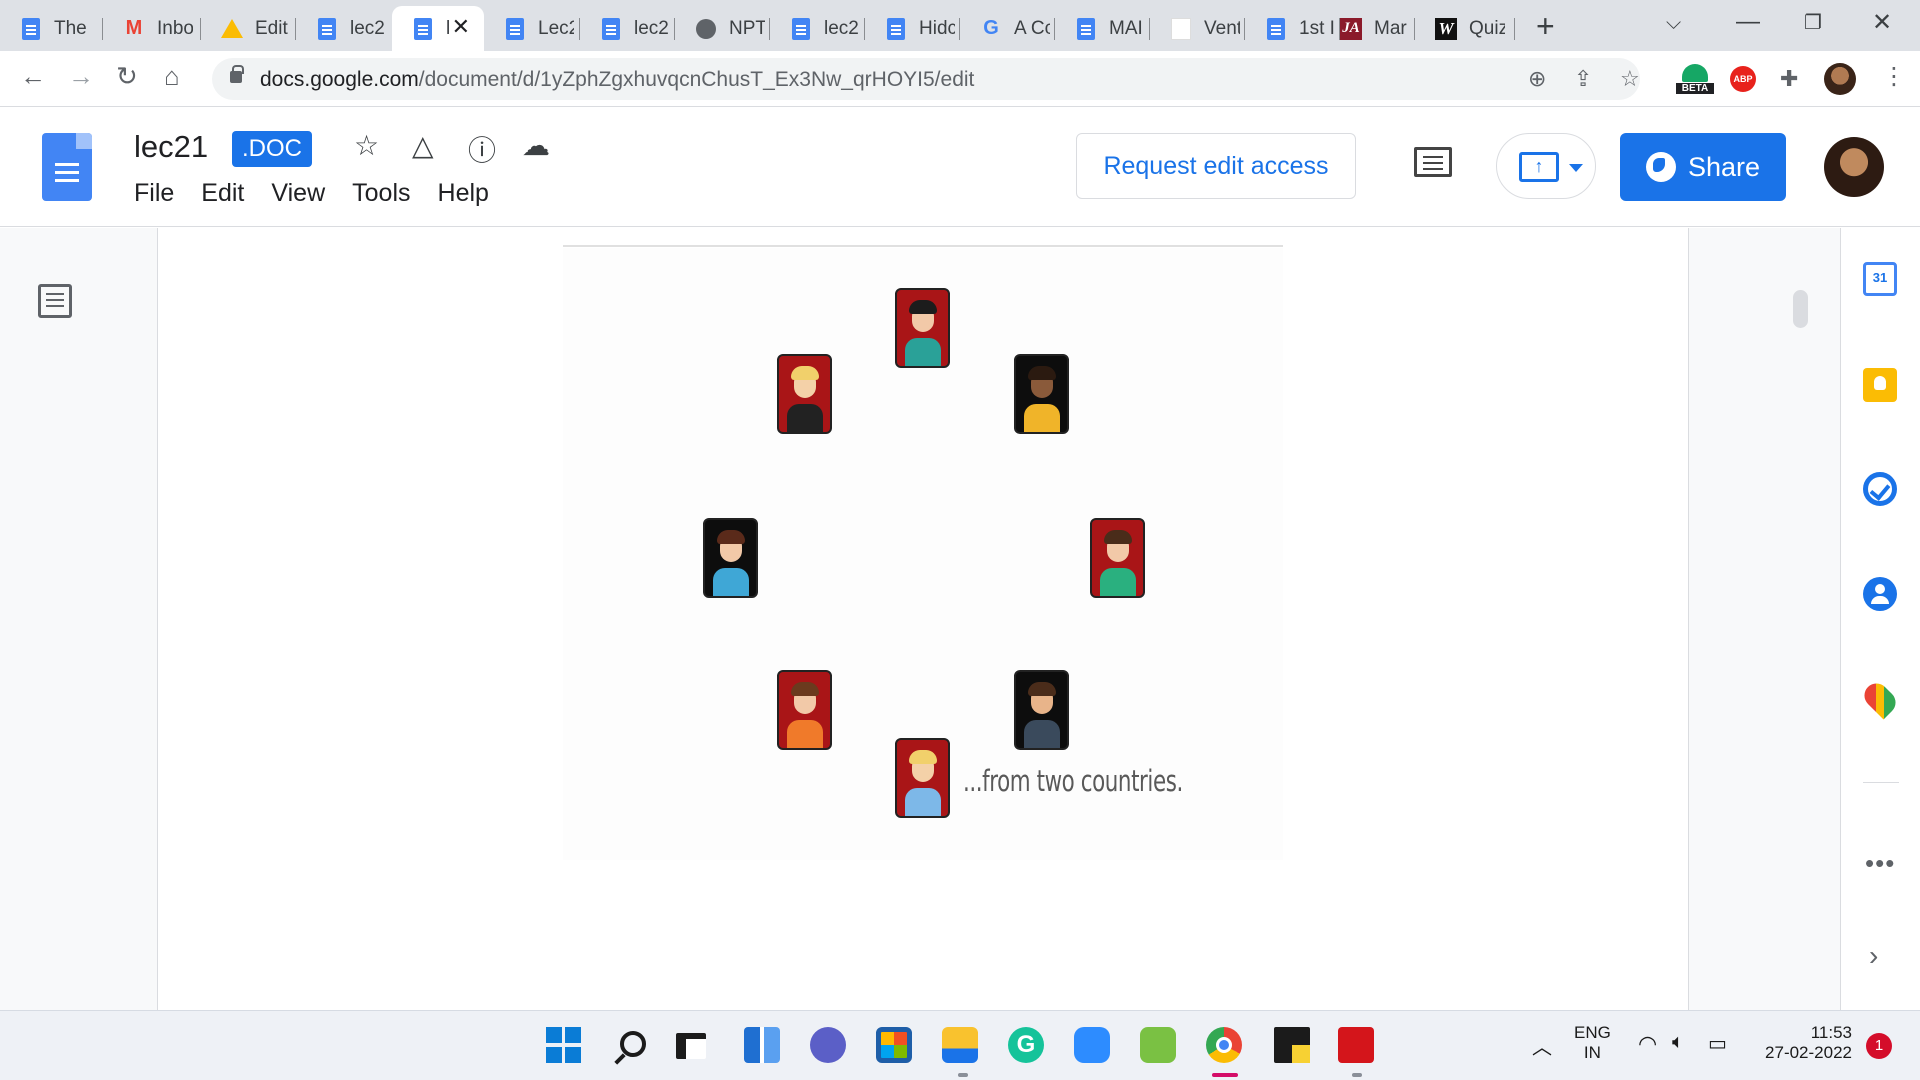  I want to click on tab-label: Vent, so click(1222, 28).